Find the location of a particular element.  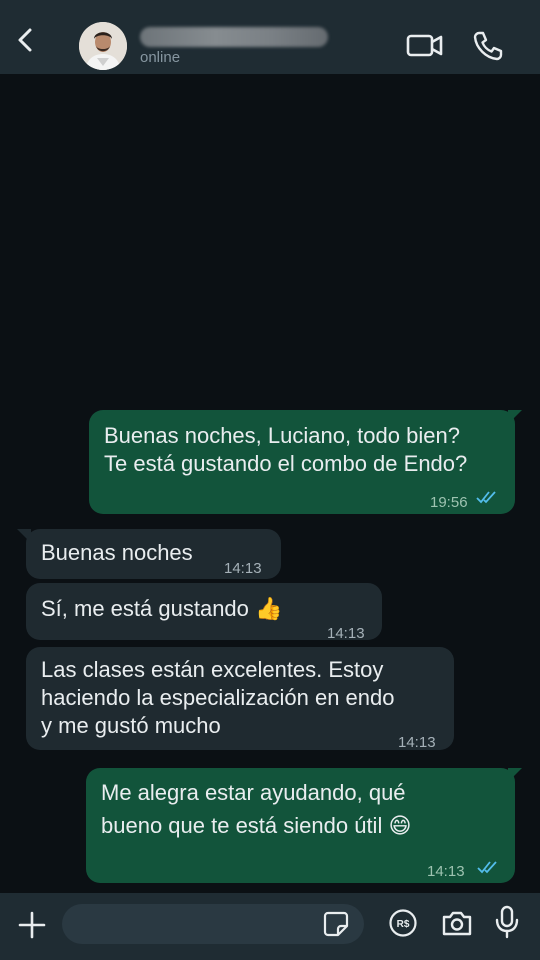

video-camera-icon is located at coordinates (424, 45).